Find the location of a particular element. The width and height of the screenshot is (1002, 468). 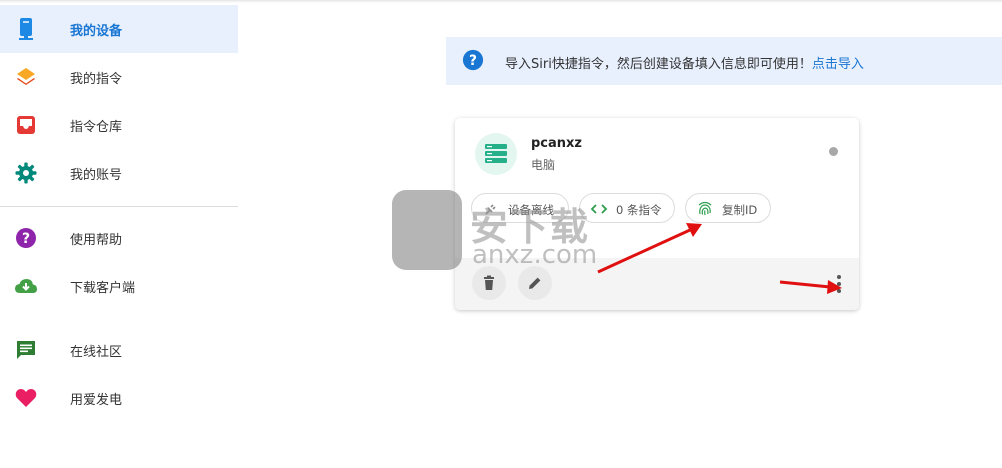

offline-chip: 设备离线 is located at coordinates (520, 208).